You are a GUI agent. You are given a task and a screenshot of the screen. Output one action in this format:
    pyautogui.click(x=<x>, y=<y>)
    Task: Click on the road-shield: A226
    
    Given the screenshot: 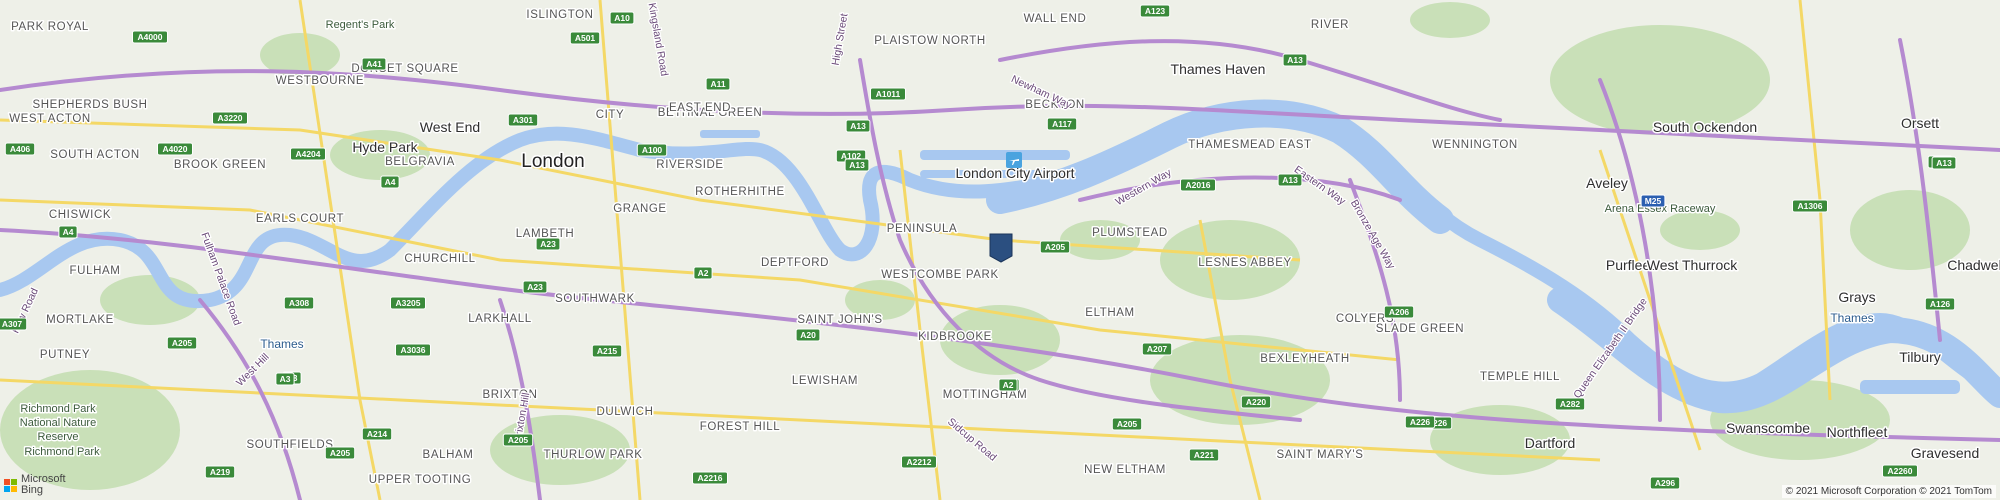 What is the action you would take?
    pyautogui.click(x=1420, y=422)
    